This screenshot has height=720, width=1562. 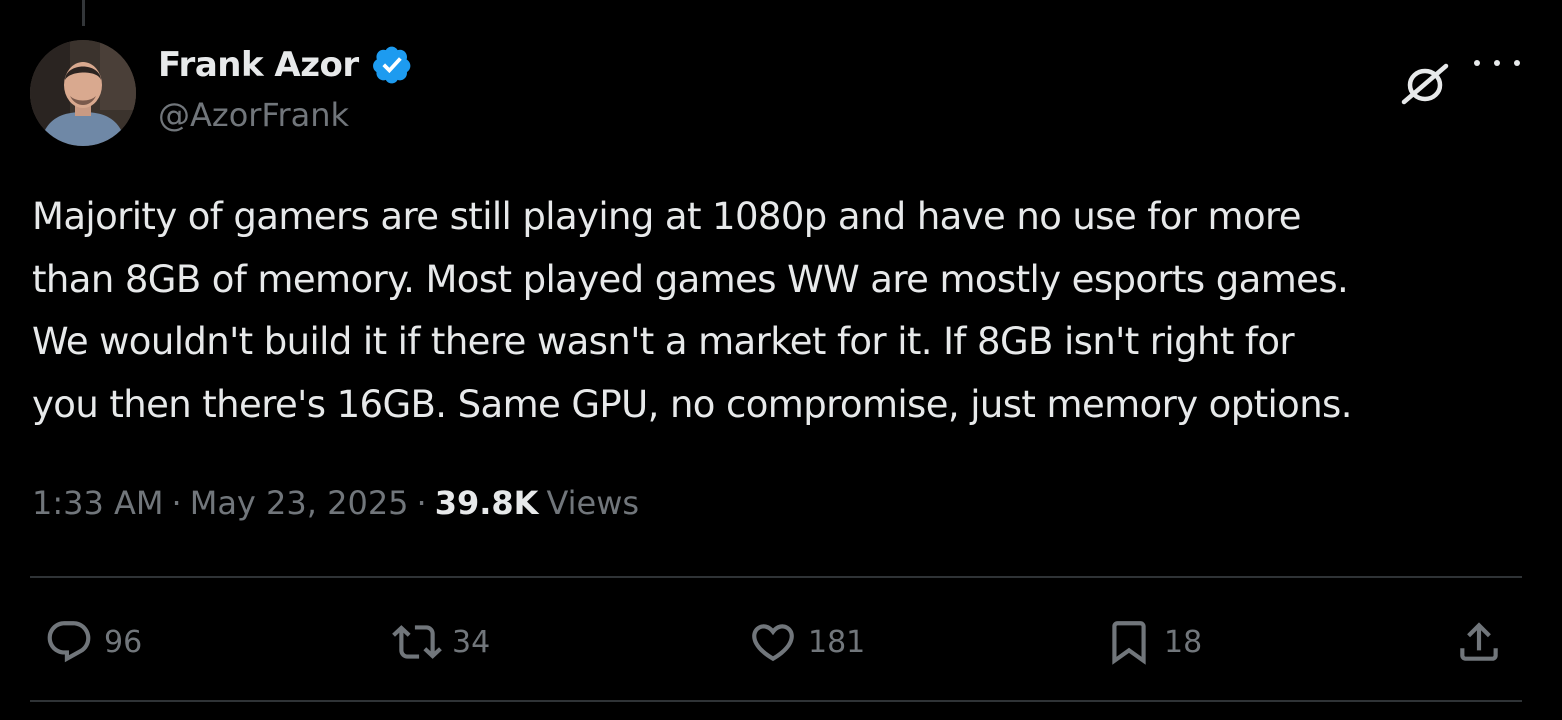 What do you see at coordinates (93, 642) in the screenshot?
I see `reply-button: 96` at bounding box center [93, 642].